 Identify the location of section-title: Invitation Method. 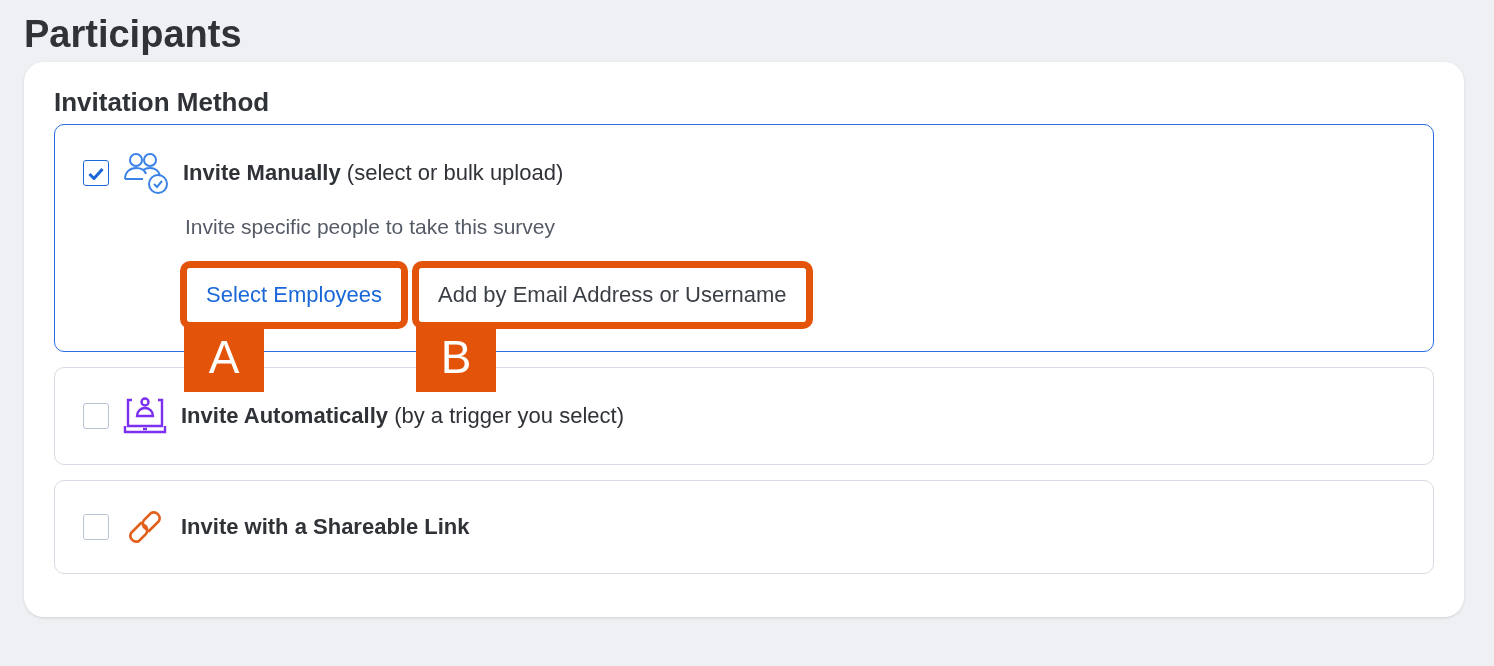
(162, 102).